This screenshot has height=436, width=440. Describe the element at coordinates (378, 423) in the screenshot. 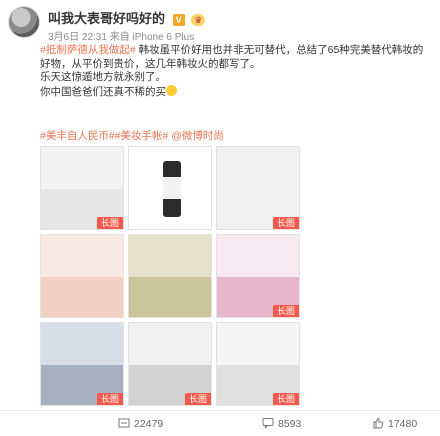

I see `thumbs-up-icon` at that location.